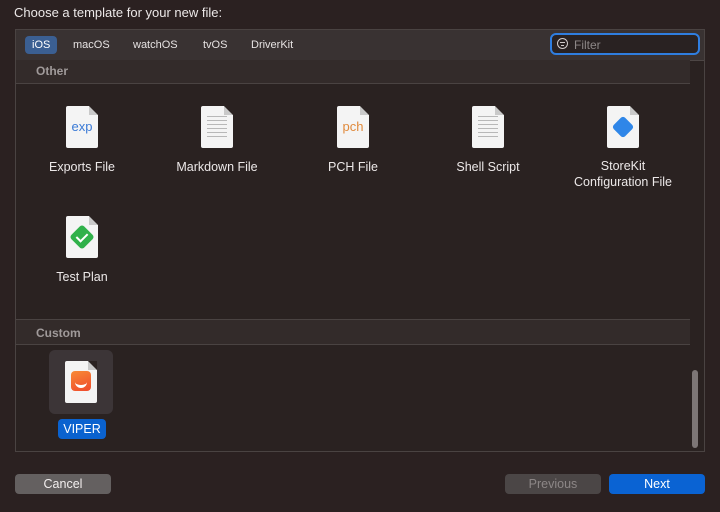 The image size is (720, 512). What do you see at coordinates (634, 45) in the screenshot?
I see `filter-input` at bounding box center [634, 45].